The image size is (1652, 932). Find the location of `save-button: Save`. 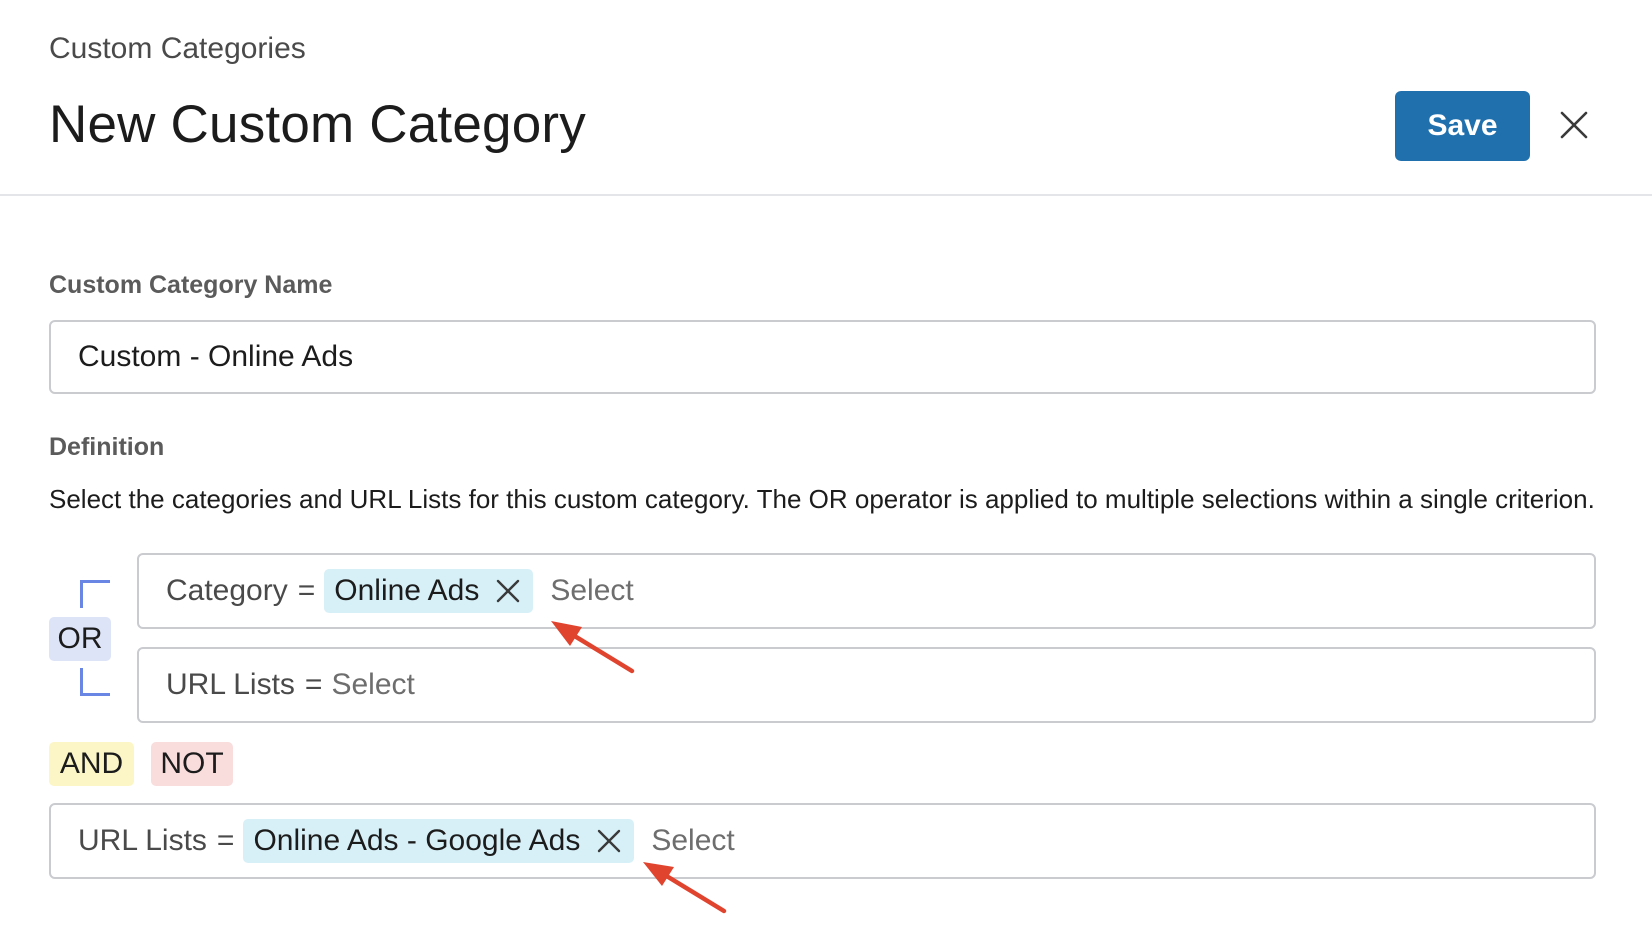

save-button: Save is located at coordinates (1462, 126).